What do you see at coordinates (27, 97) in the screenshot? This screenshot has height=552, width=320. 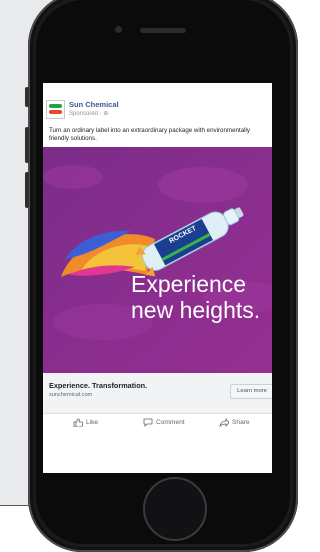 I see `mute-switch` at bounding box center [27, 97].